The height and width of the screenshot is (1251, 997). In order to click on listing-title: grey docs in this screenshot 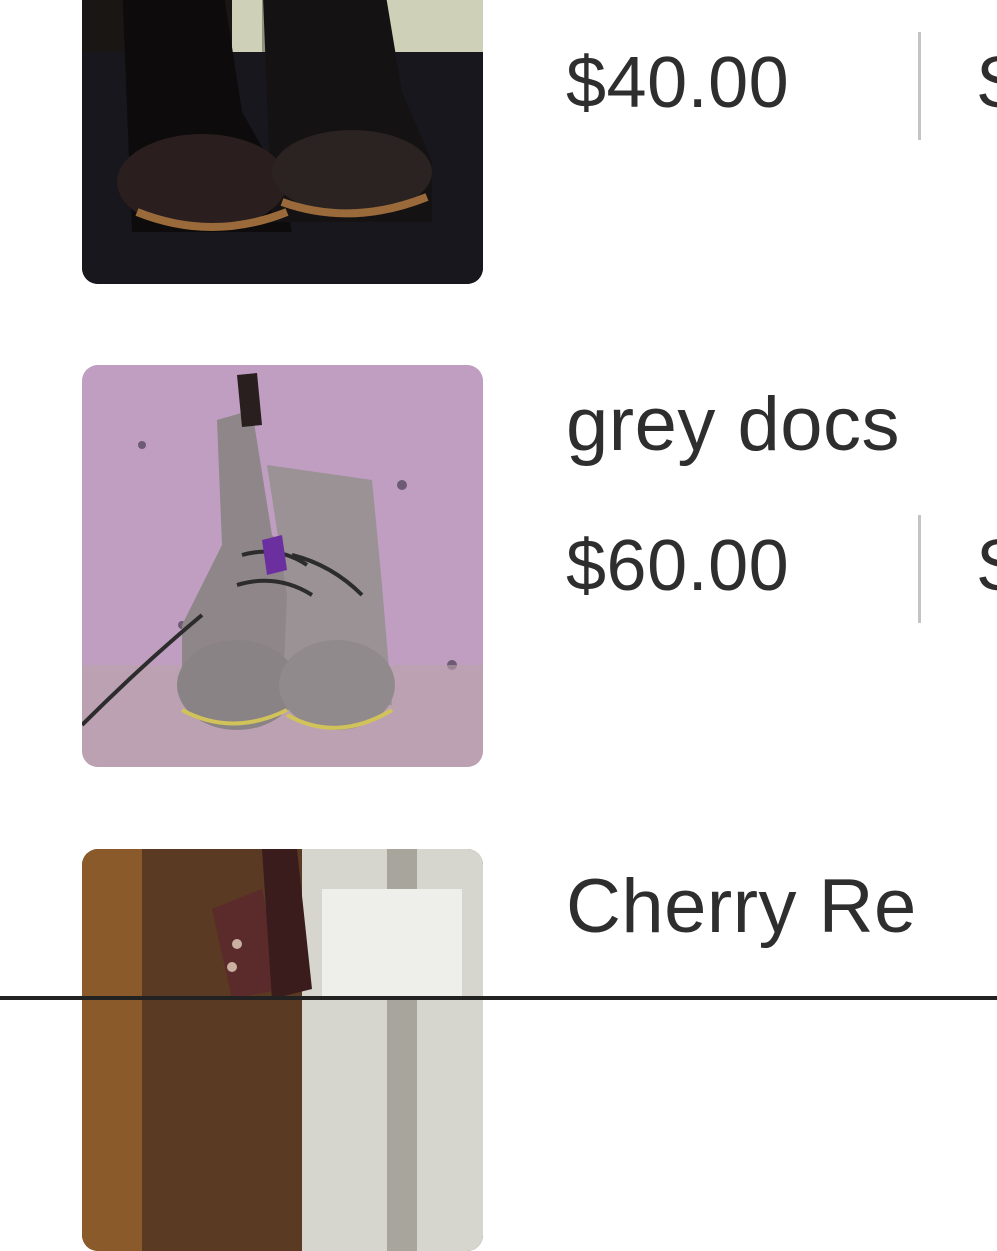, I will do `click(733, 425)`.